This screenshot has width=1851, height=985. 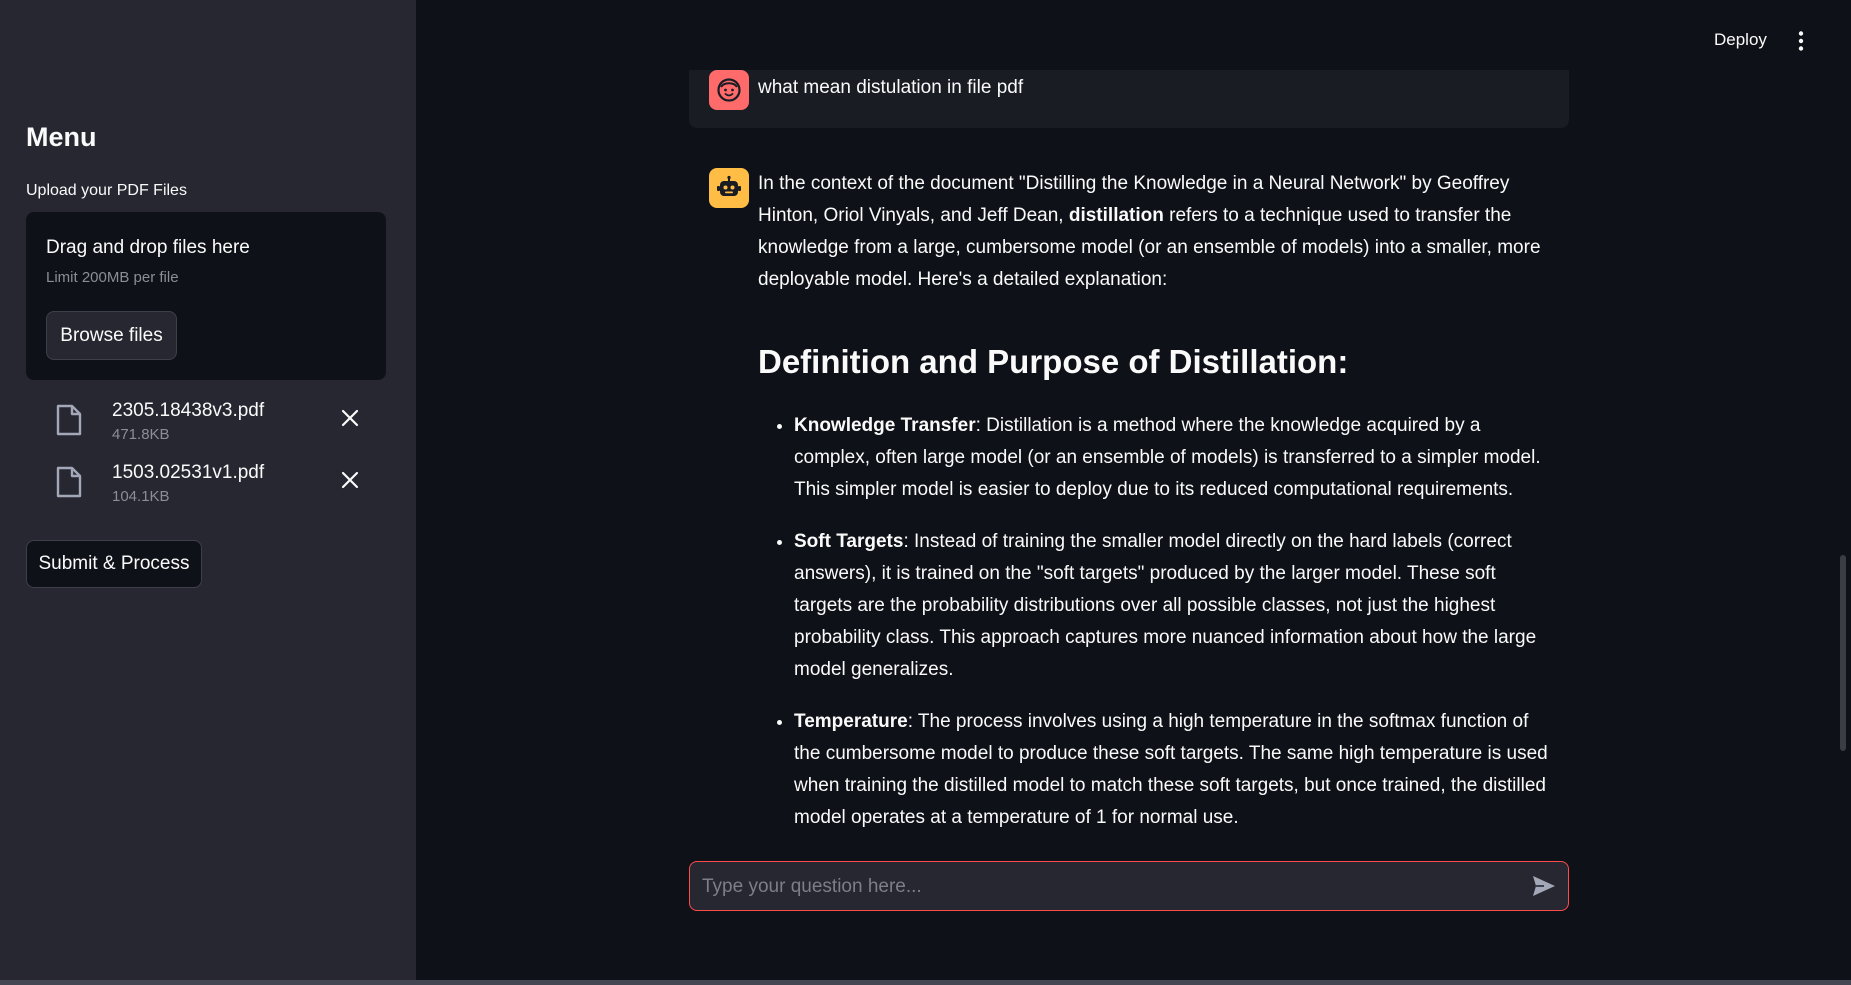 I want to click on submit-process-button: Submit & Process, so click(x=114, y=564).